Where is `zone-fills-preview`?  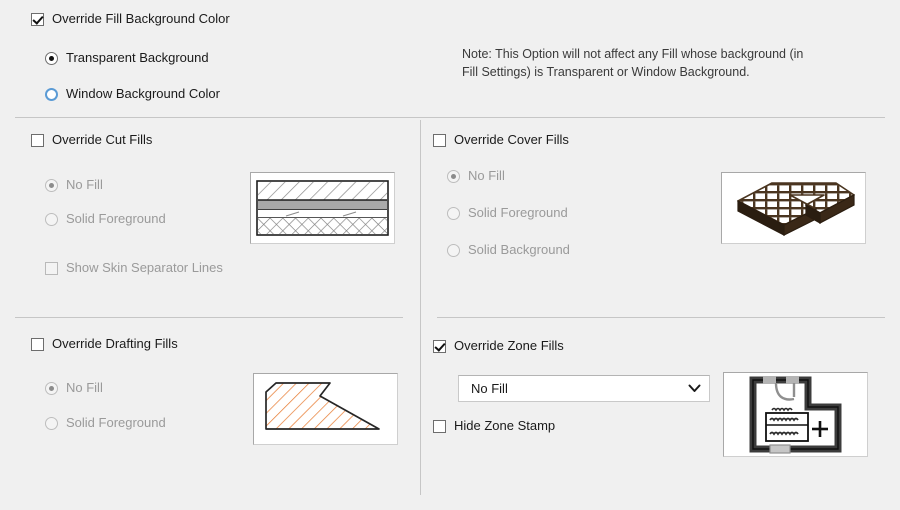 zone-fills-preview is located at coordinates (795, 414).